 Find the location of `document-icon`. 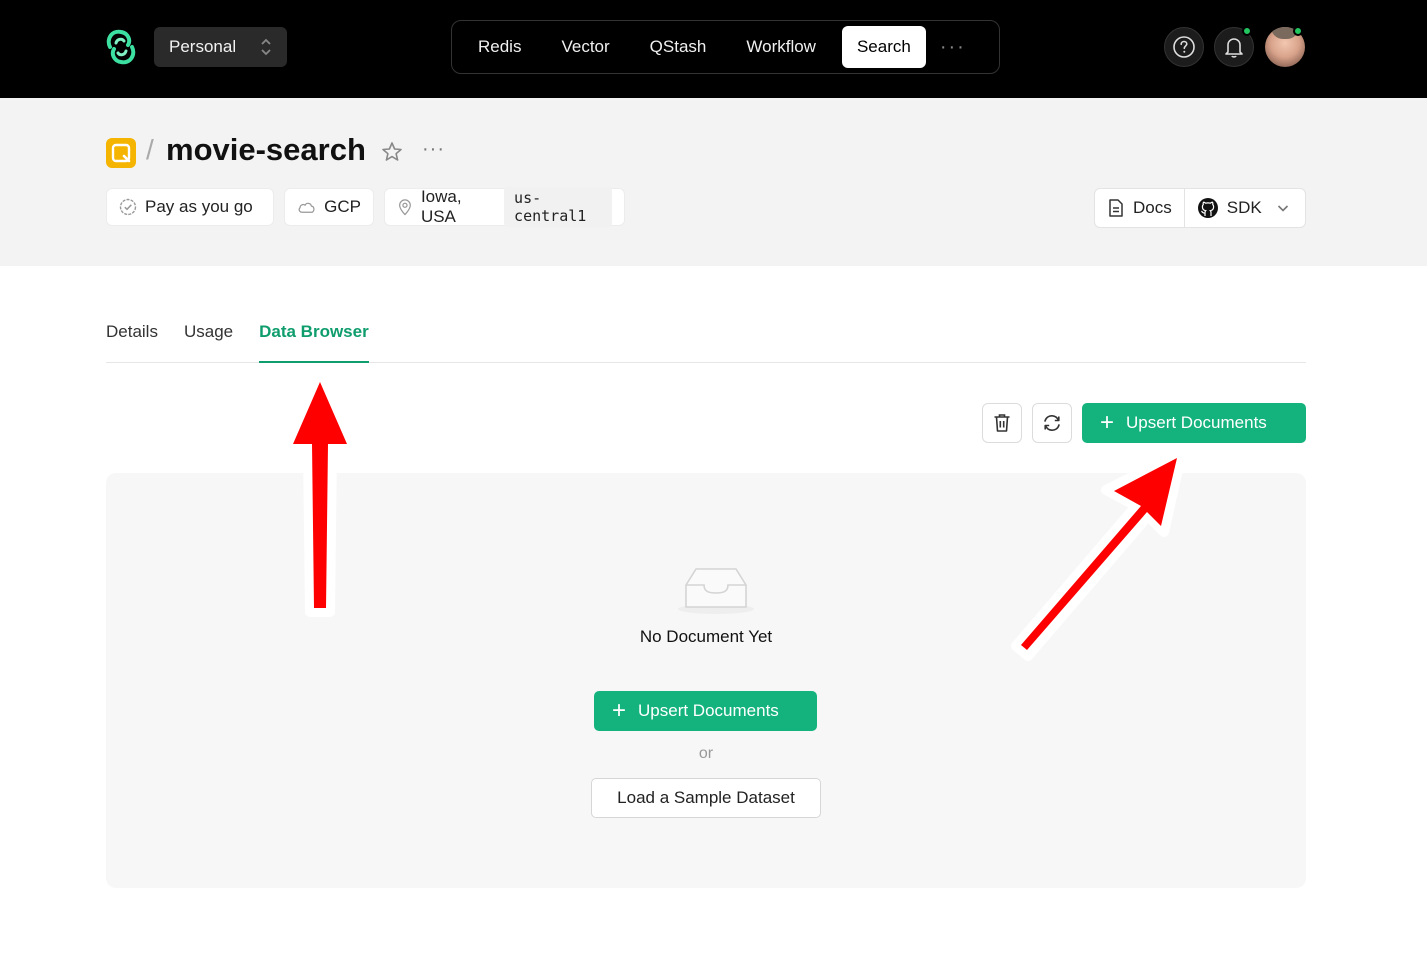

document-icon is located at coordinates (1116, 208).